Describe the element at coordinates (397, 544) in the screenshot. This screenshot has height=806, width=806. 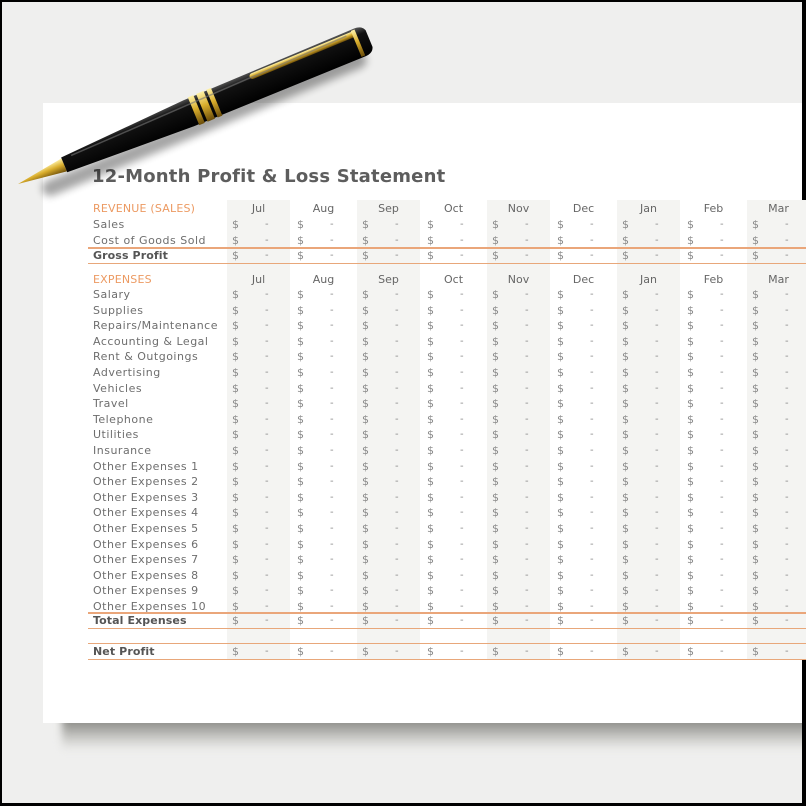
I see `expense-row-17-value-sep: -` at that location.